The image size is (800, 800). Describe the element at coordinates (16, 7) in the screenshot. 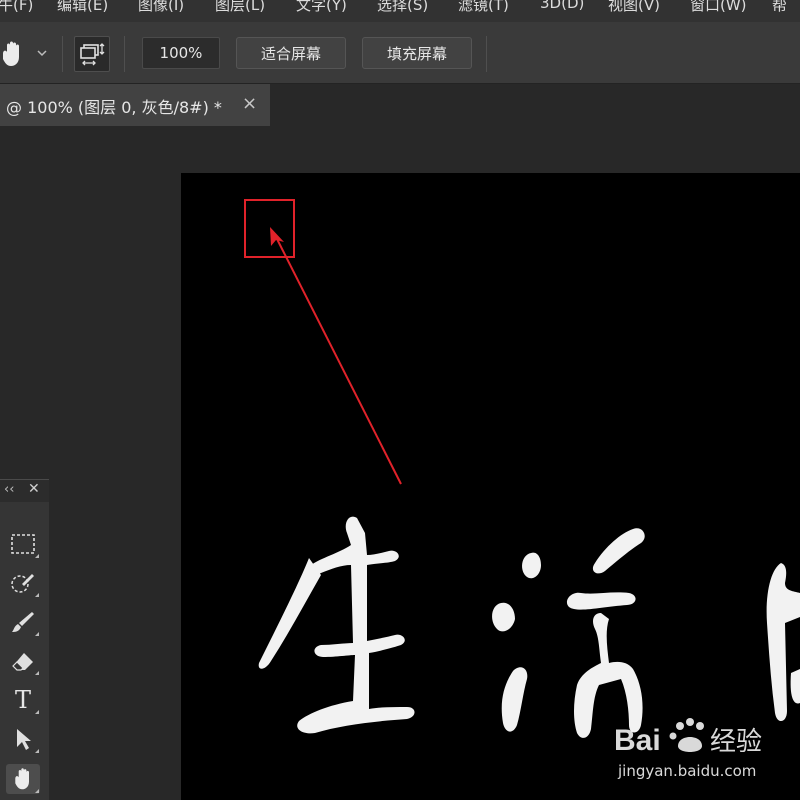

I see `menu-file: 牛(F)` at that location.